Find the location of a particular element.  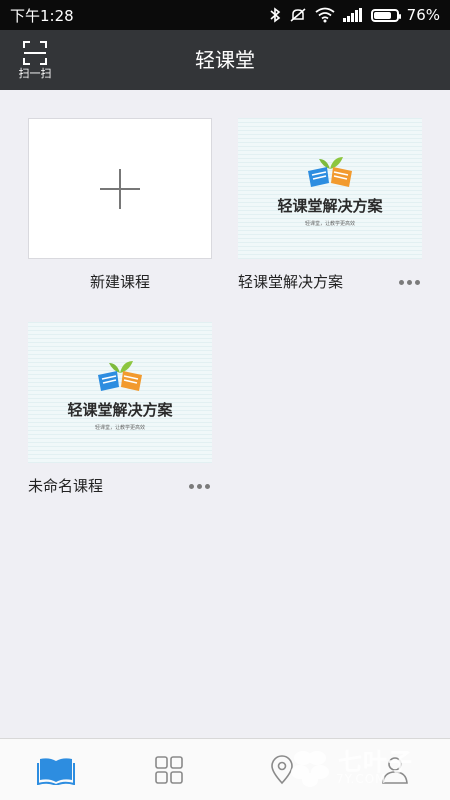

course-title: 未命名课程 is located at coordinates (66, 486).